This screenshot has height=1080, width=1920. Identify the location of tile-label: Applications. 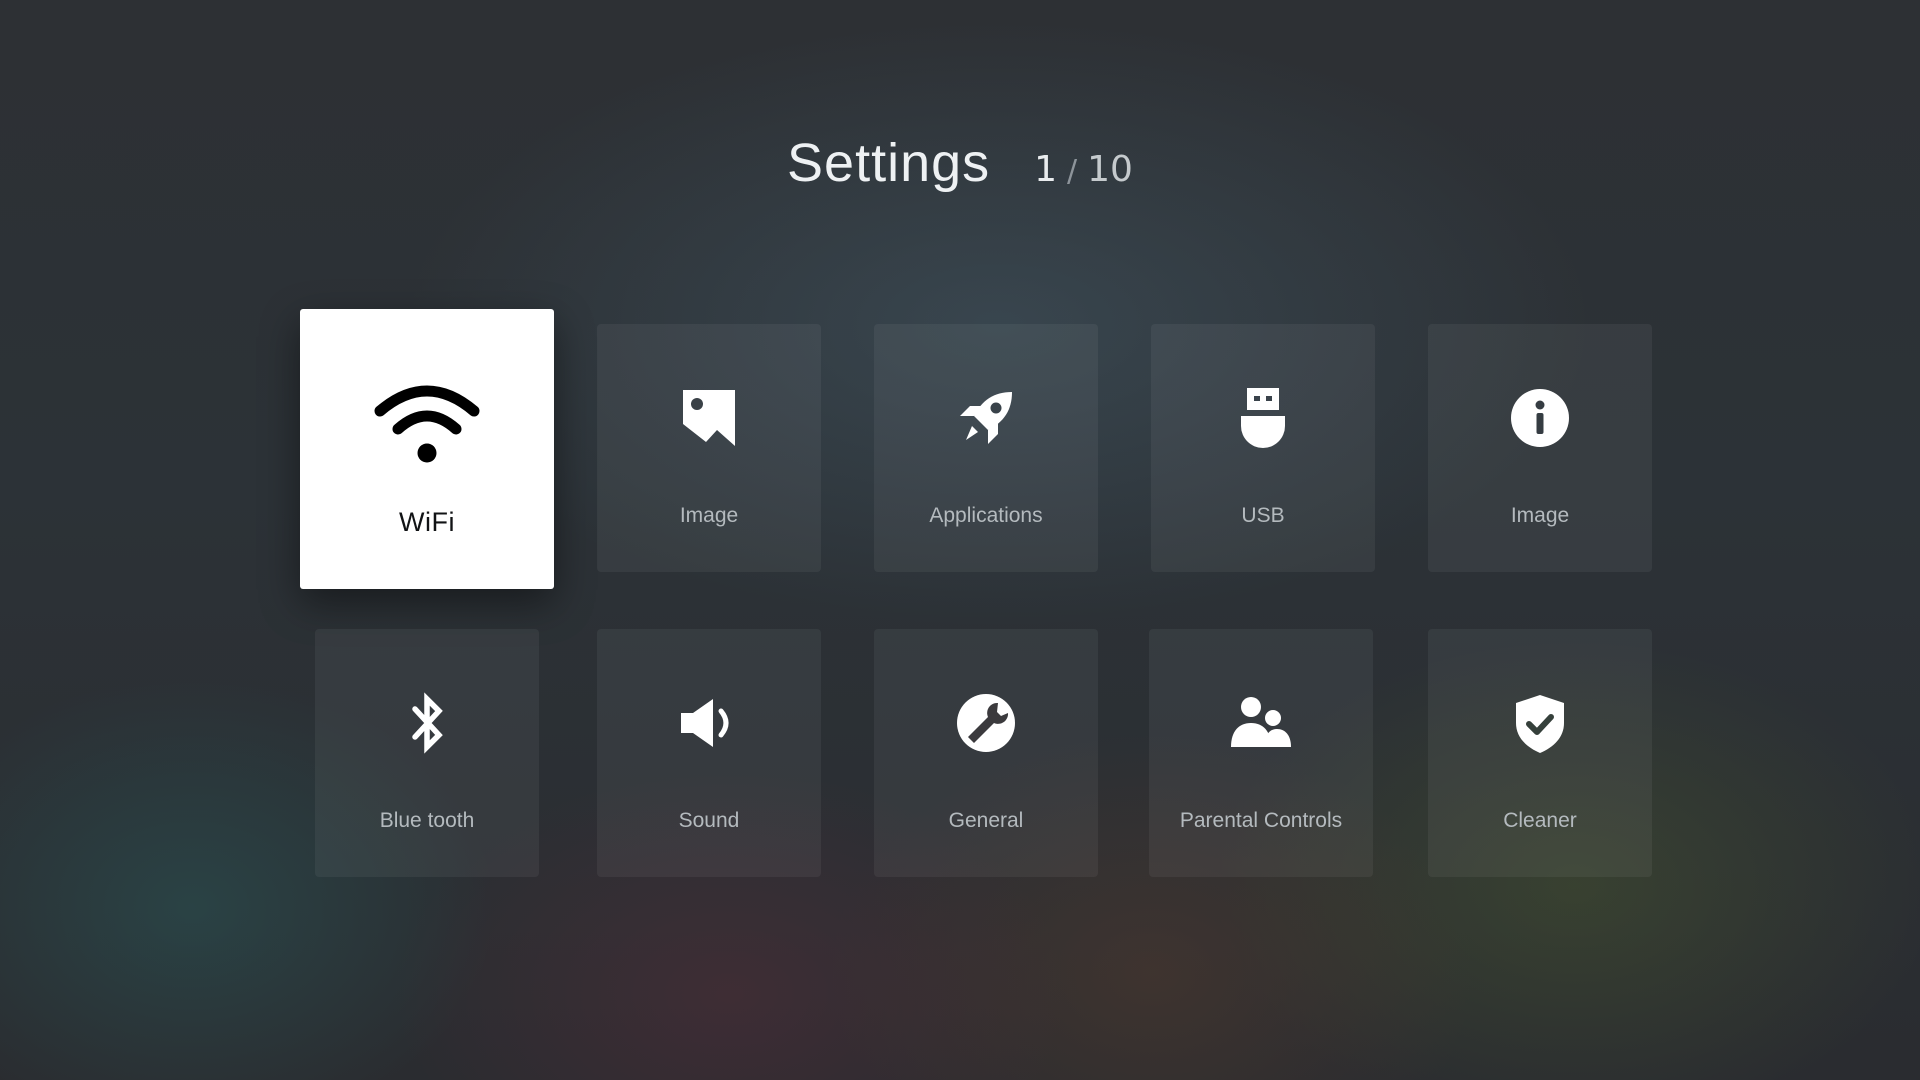
(986, 515).